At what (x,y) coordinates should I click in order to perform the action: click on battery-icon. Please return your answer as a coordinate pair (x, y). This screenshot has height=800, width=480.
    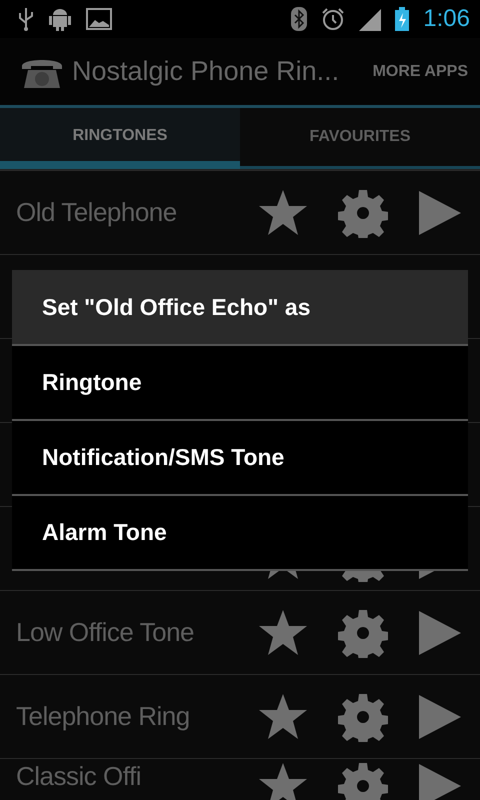
    Looking at the image, I should click on (402, 19).